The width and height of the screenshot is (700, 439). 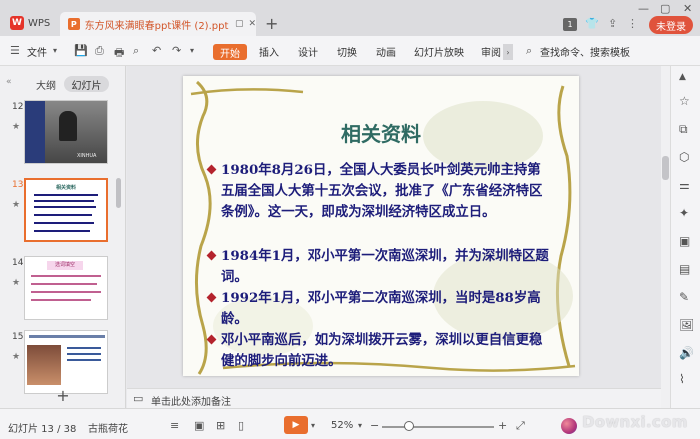 What do you see at coordinates (386, 51) in the screenshot?
I see `menu-tab-animation: 动画` at bounding box center [386, 51].